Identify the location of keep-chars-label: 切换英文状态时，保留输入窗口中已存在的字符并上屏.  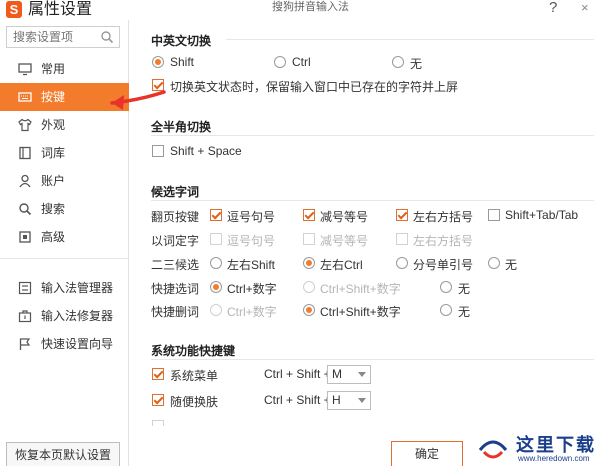
(314, 87).